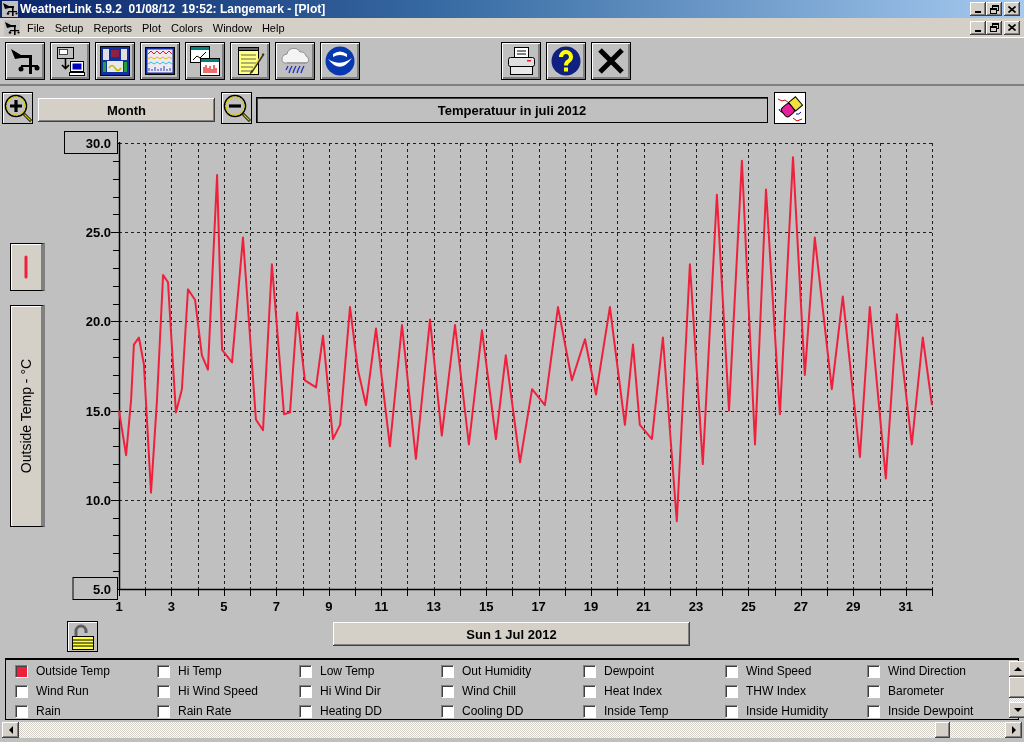  Describe the element at coordinates (347, 671) in the screenshot. I see `legend-label: Low Temp` at that location.